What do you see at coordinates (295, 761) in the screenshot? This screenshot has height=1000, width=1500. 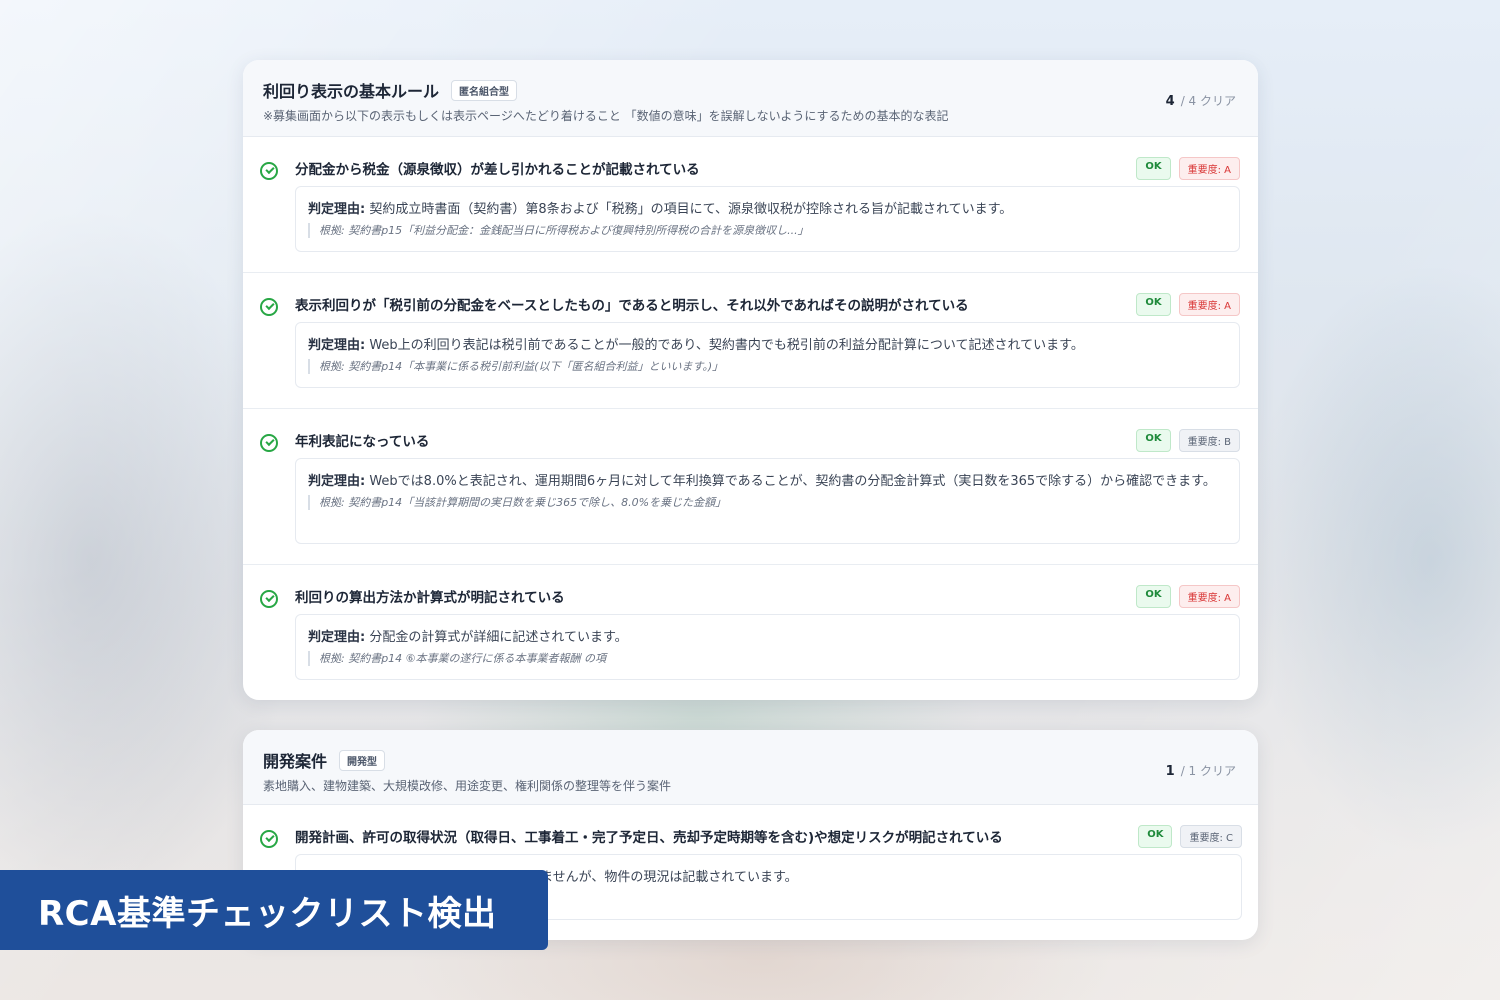 I see `section-title: 開発案件` at bounding box center [295, 761].